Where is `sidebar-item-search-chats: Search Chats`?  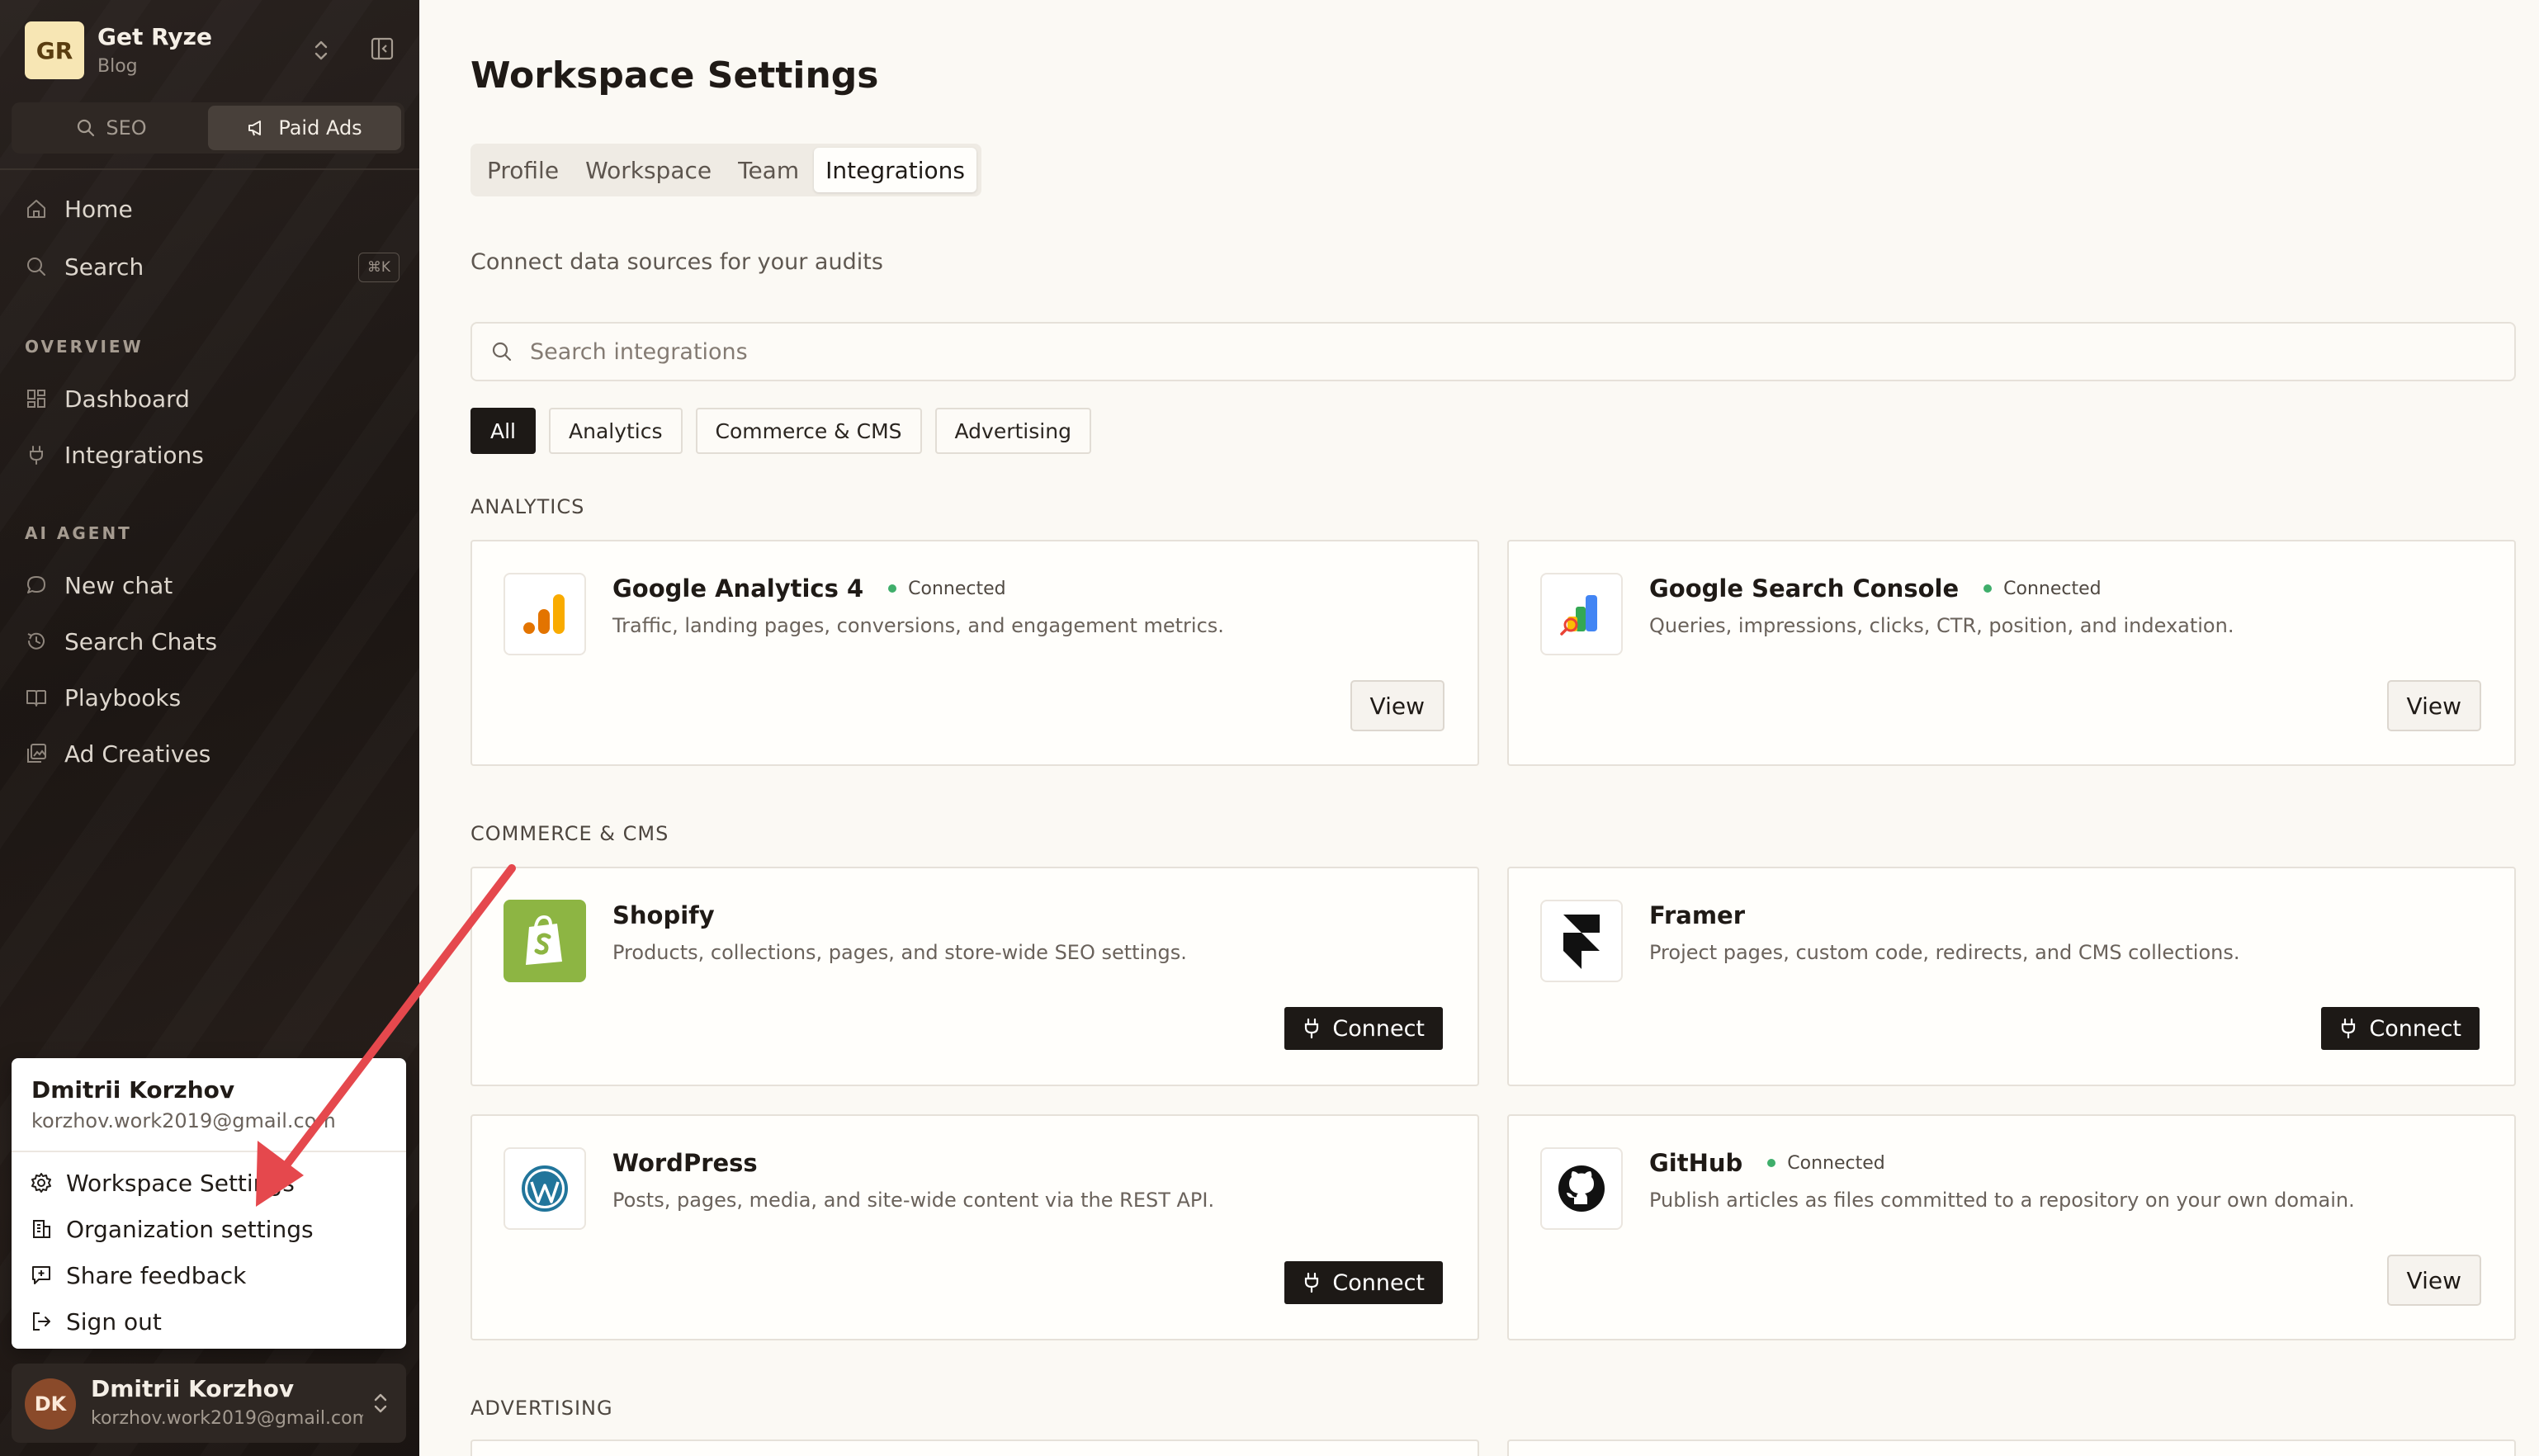
sidebar-item-search-chats: Search Chats is located at coordinates (214, 641).